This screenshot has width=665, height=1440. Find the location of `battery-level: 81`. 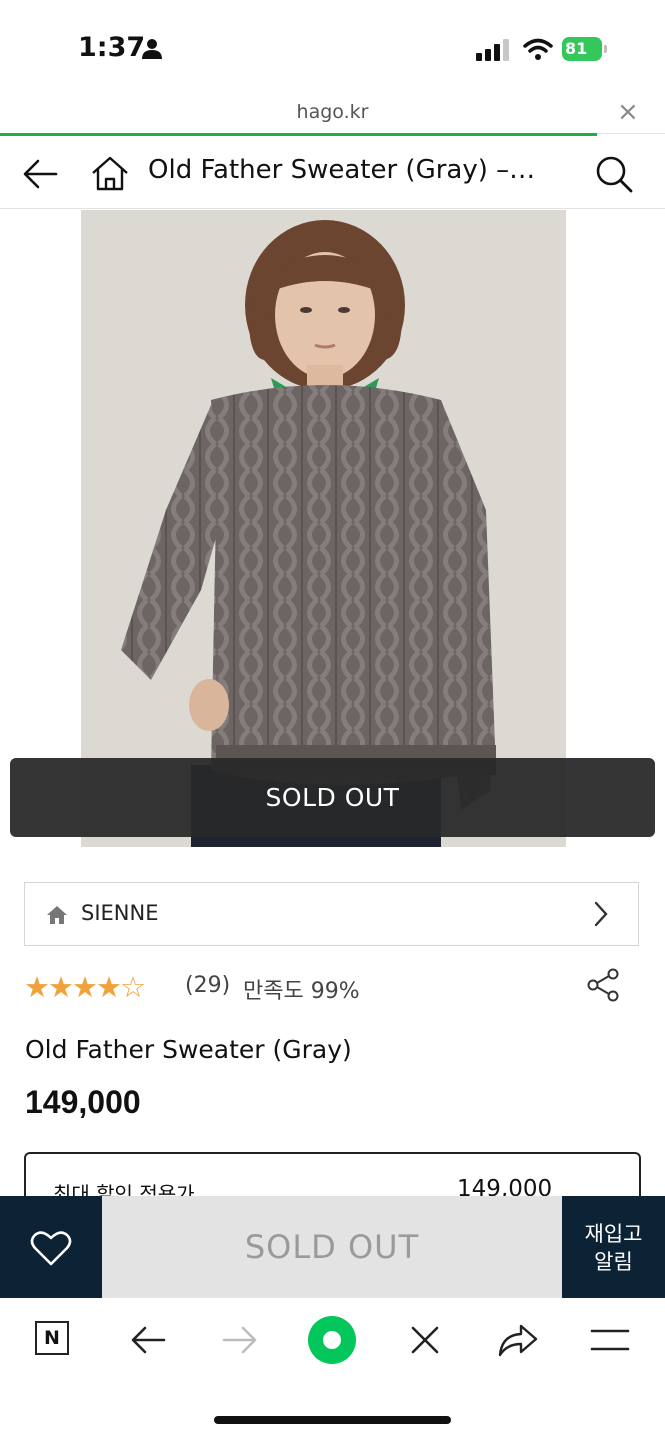

battery-level: 81 is located at coordinates (576, 48).